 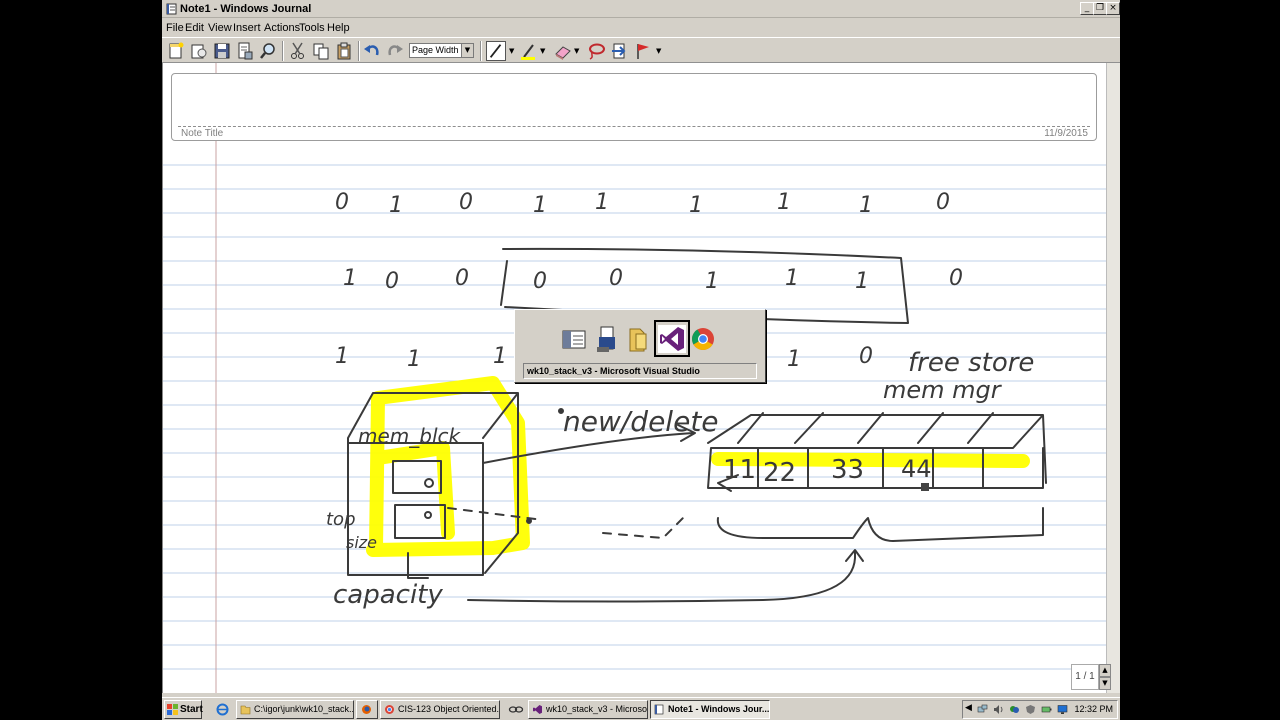 What do you see at coordinates (576, 51) in the screenshot?
I see `eraser-dropdown-icon: ▼` at bounding box center [576, 51].